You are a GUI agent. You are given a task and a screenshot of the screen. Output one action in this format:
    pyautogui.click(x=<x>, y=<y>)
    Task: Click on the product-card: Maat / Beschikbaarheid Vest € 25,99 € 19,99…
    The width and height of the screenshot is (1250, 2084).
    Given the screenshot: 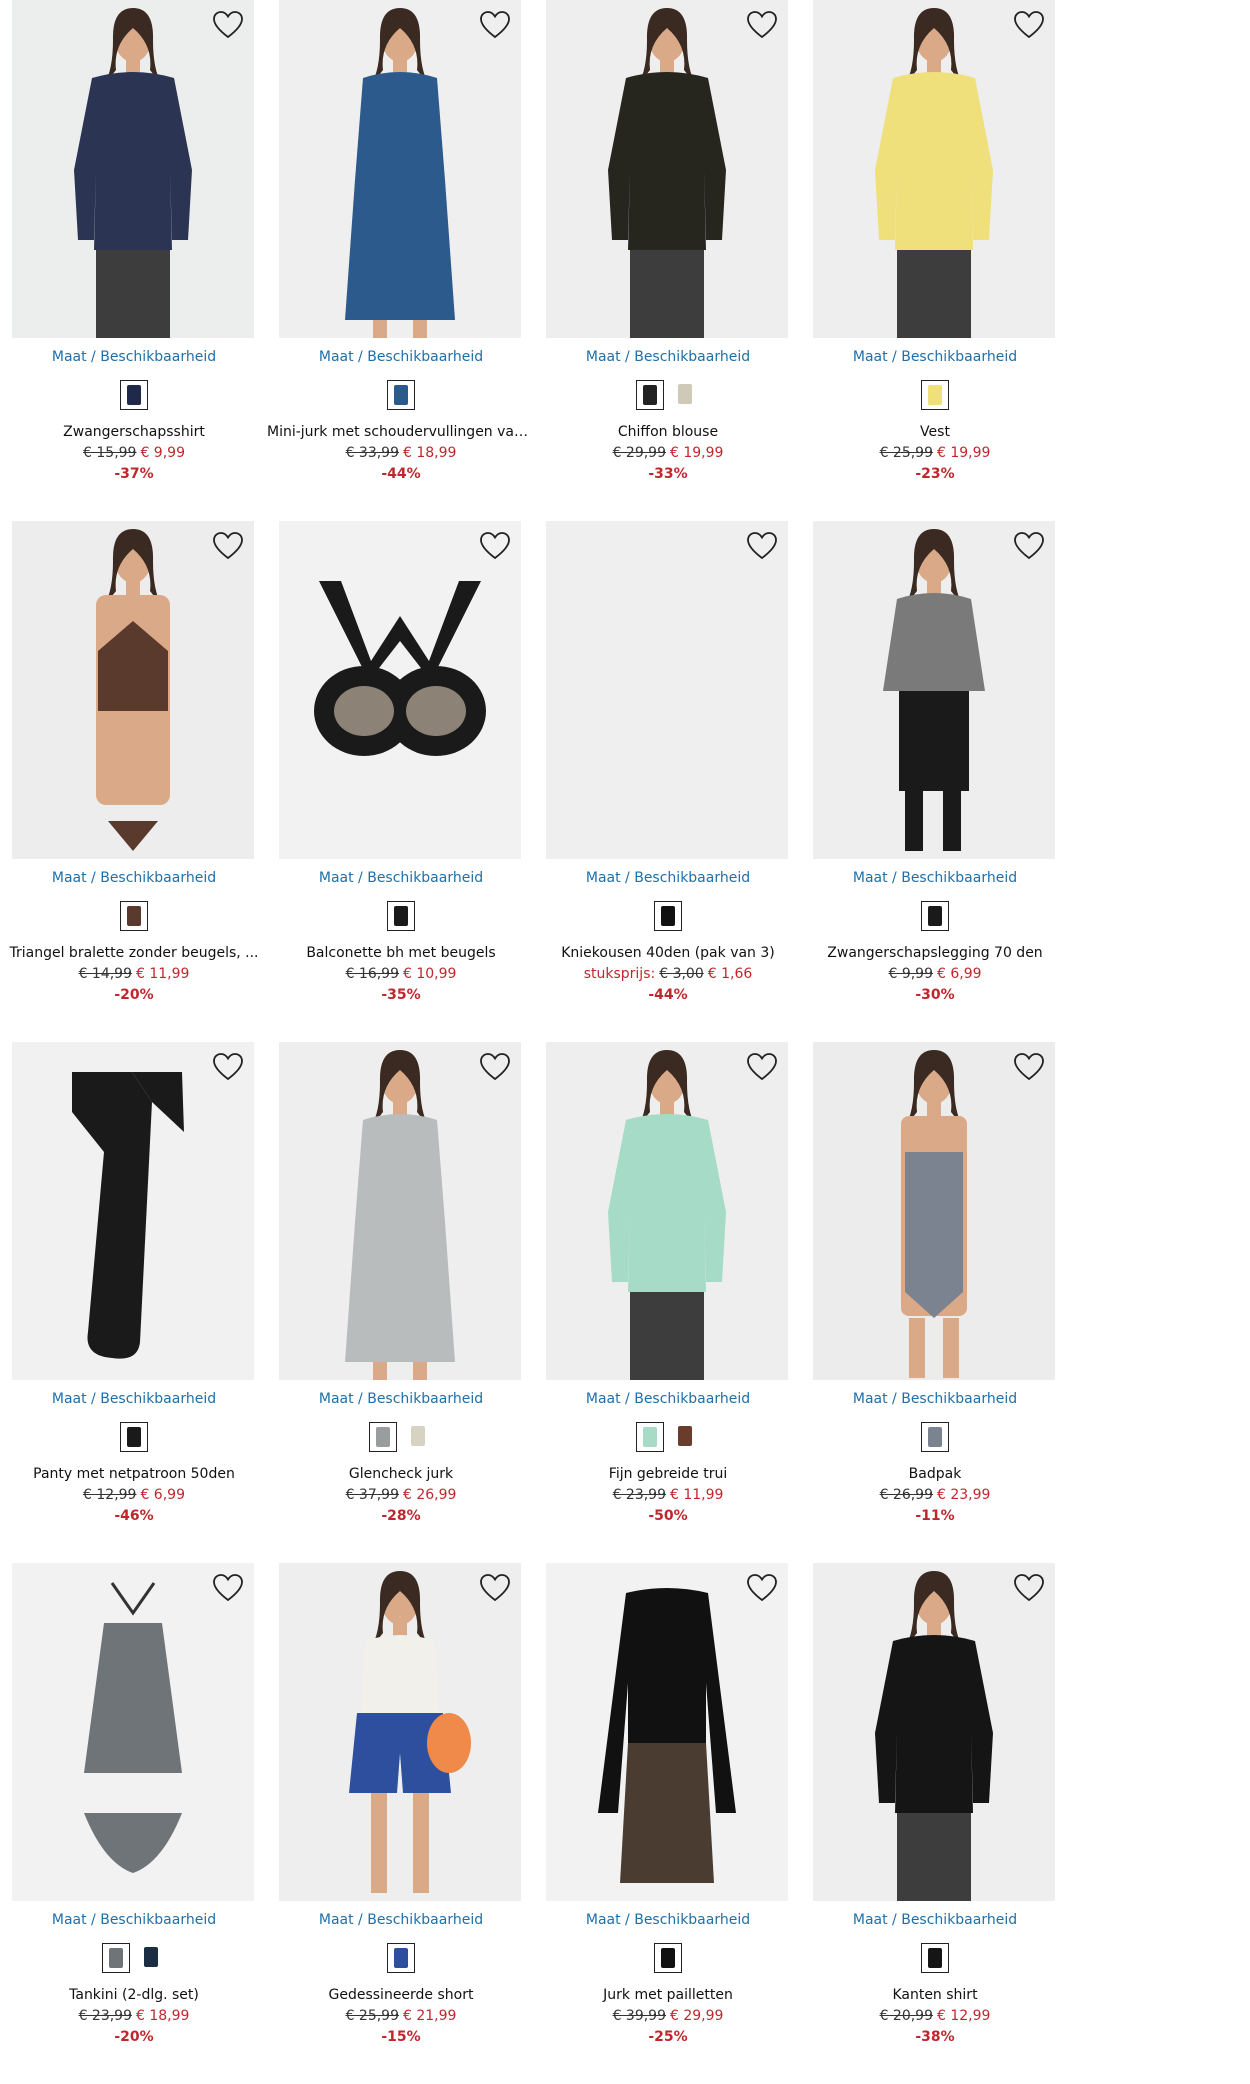 What is the action you would take?
    pyautogui.click(x=935, y=255)
    